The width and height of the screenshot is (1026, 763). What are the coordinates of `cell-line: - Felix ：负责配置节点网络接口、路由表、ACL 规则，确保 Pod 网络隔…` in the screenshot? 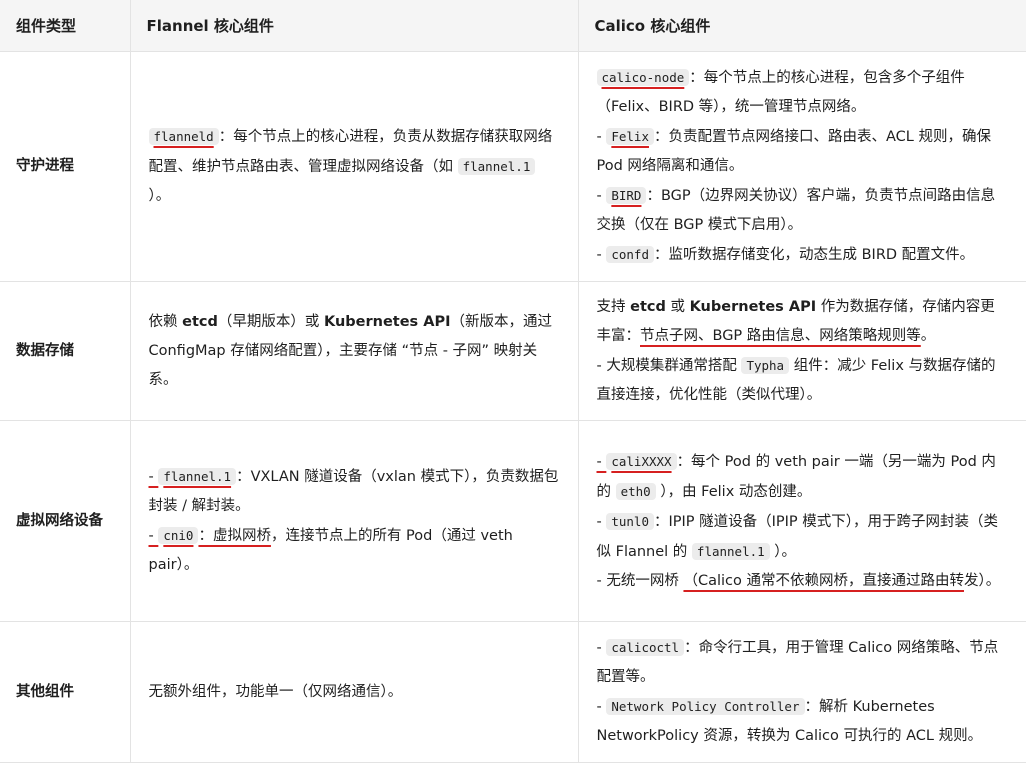 It's located at (793, 151).